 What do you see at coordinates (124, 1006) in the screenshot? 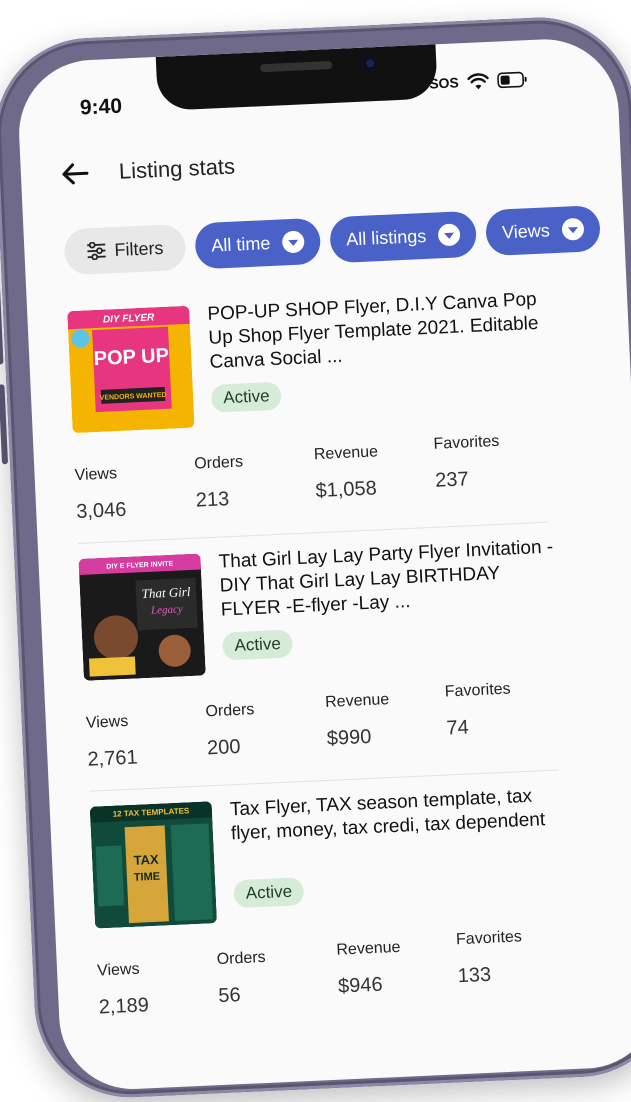
I see `stat-value: 2,189` at bounding box center [124, 1006].